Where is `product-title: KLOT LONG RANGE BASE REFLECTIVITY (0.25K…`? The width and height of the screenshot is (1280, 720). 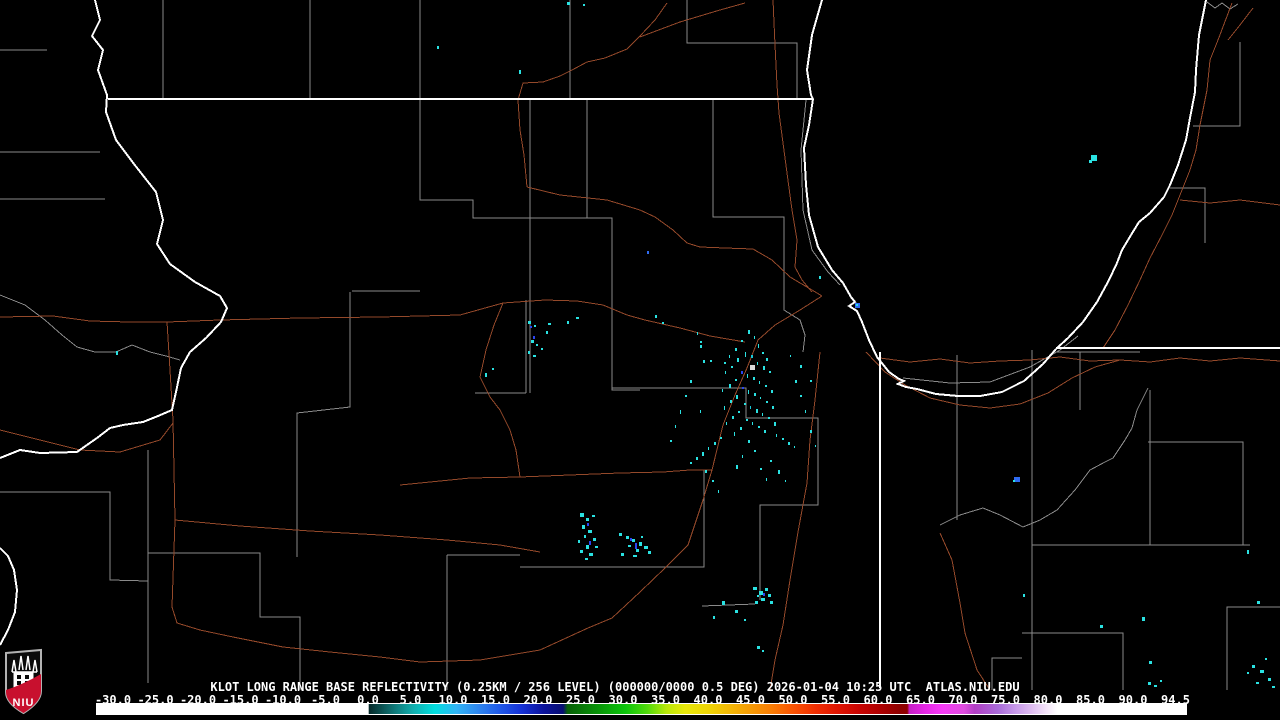 product-title: KLOT LONG RANGE BASE REFLECTIVITY (0.25K… is located at coordinates (615, 687).